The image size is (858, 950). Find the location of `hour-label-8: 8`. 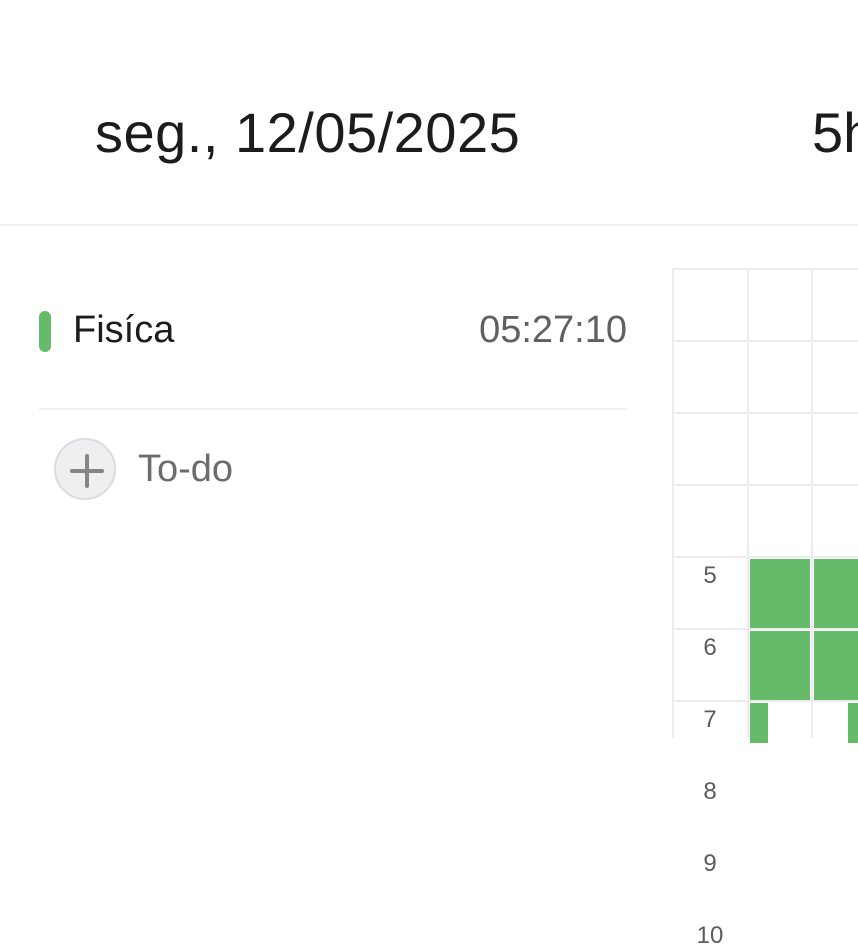

hour-label-8: 8 is located at coordinates (710, 791).